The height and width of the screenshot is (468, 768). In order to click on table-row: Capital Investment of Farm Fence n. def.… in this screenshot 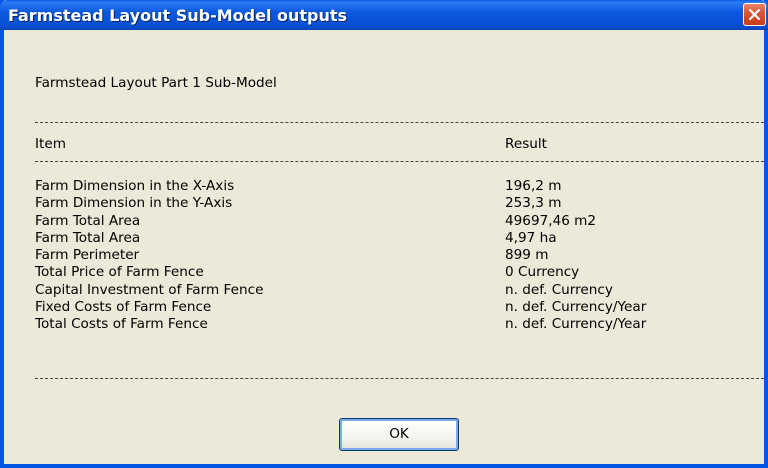, I will do `click(394, 290)`.